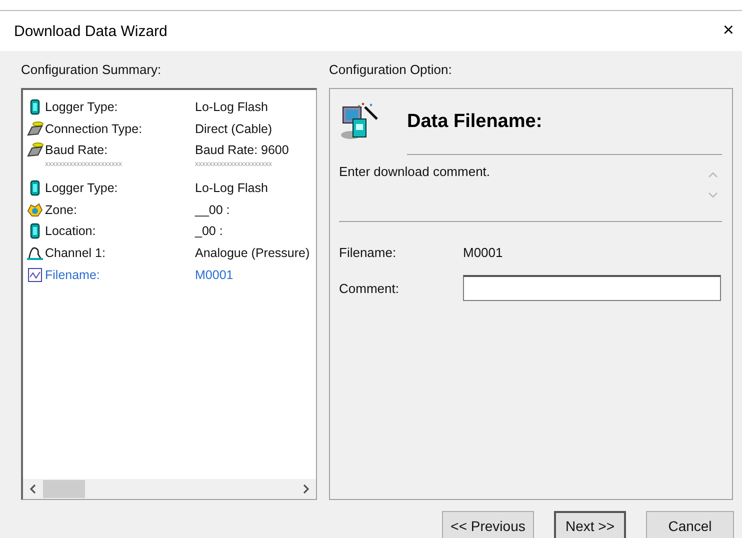 The image size is (742, 538). What do you see at coordinates (592, 288) in the screenshot?
I see `comment-field` at bounding box center [592, 288].